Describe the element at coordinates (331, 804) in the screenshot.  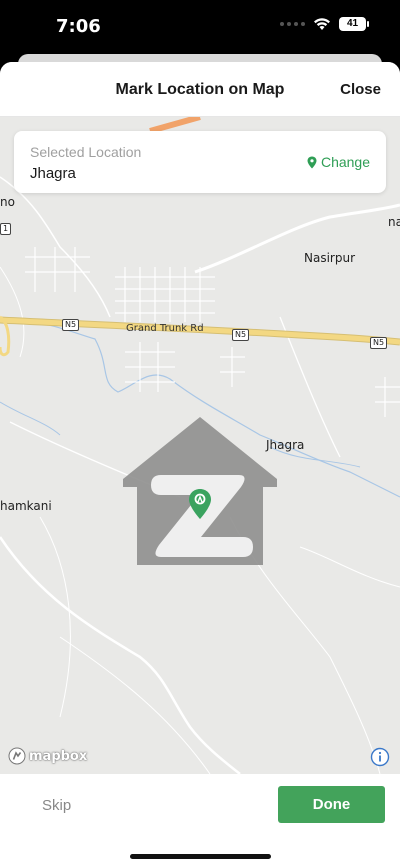
I see `done-button: Done` at that location.